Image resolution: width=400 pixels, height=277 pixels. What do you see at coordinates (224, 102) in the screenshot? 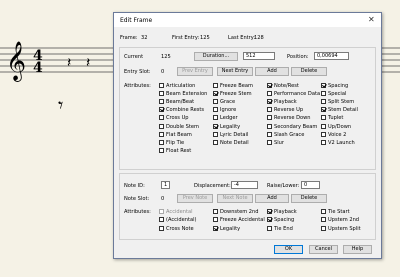
I see `entry-attribute-checkbox: Grace` at bounding box center [224, 102].